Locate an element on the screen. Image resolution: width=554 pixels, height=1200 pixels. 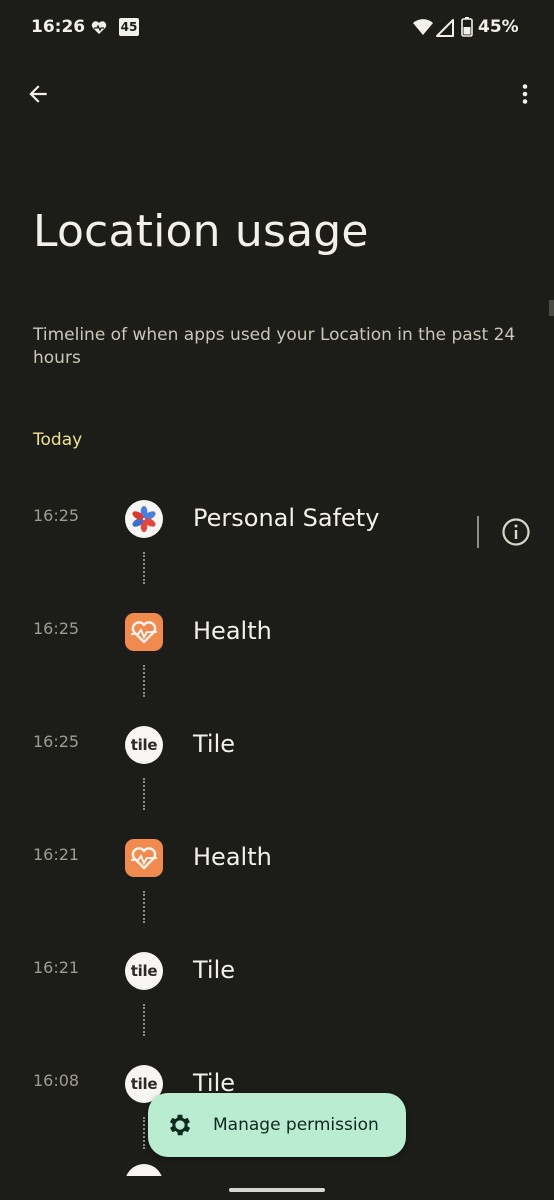
app-name: Personal Safety is located at coordinates (286, 518).